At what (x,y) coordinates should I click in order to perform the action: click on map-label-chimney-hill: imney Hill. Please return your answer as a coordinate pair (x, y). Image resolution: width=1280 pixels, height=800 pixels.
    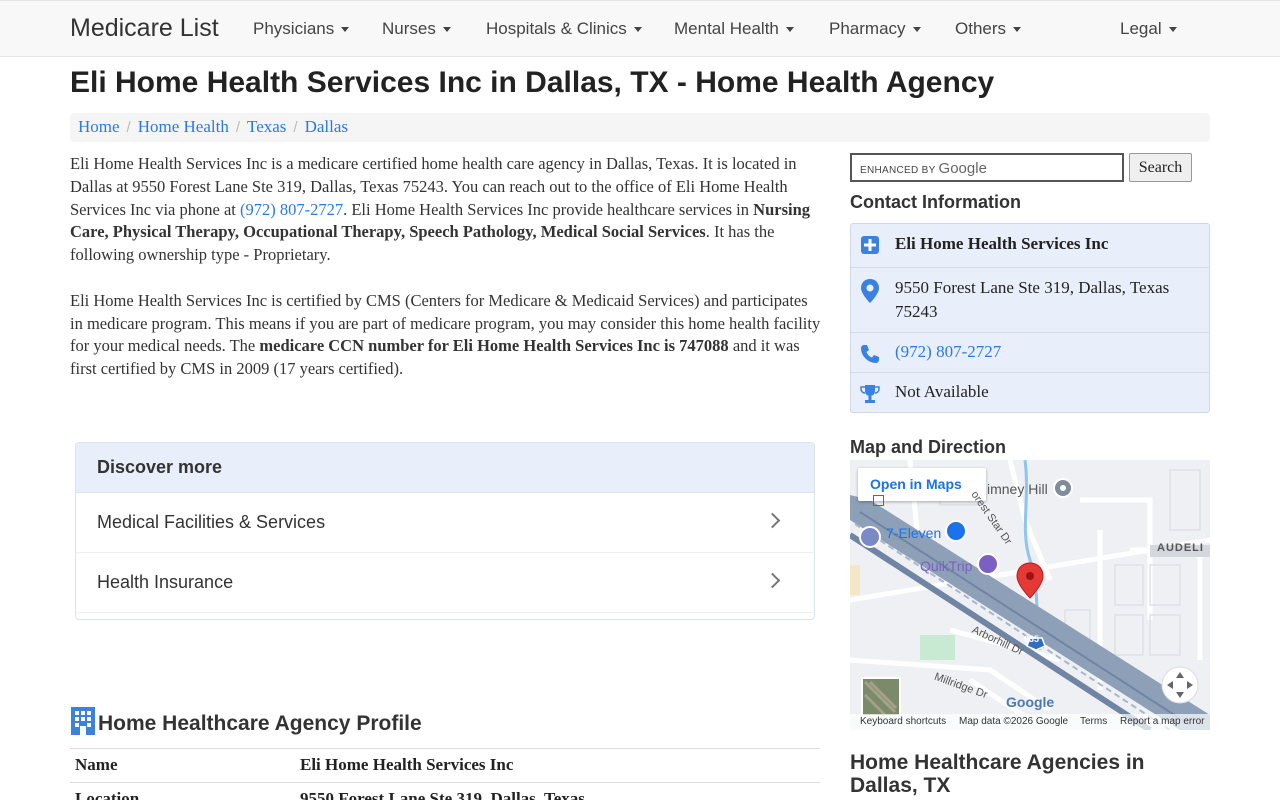
    Looking at the image, I should click on (1017, 489).